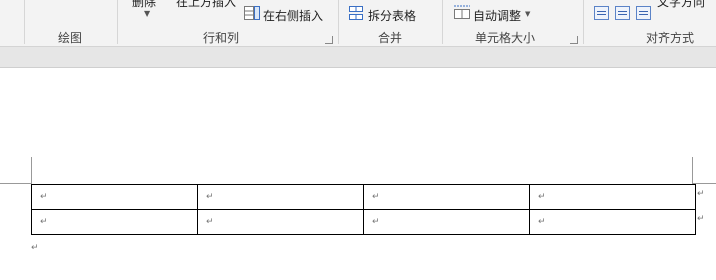  I want to click on split-table-button: 拆分表格, so click(392, 15).